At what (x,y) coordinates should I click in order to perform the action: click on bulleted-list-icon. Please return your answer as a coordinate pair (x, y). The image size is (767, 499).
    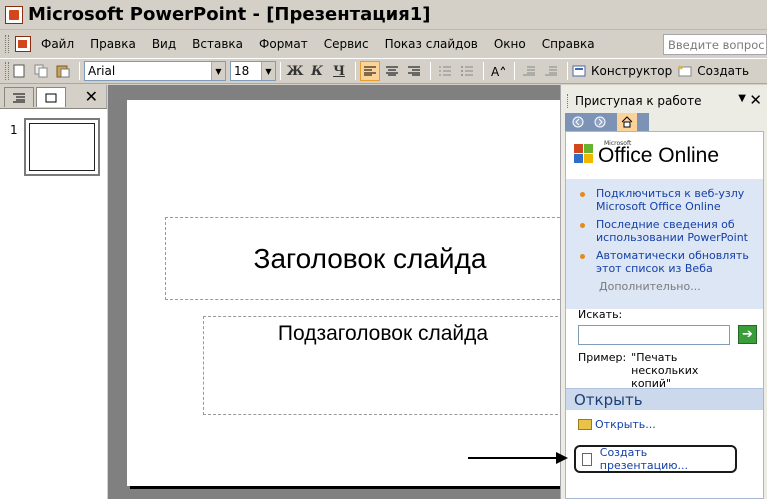
    Looking at the image, I should click on (467, 71).